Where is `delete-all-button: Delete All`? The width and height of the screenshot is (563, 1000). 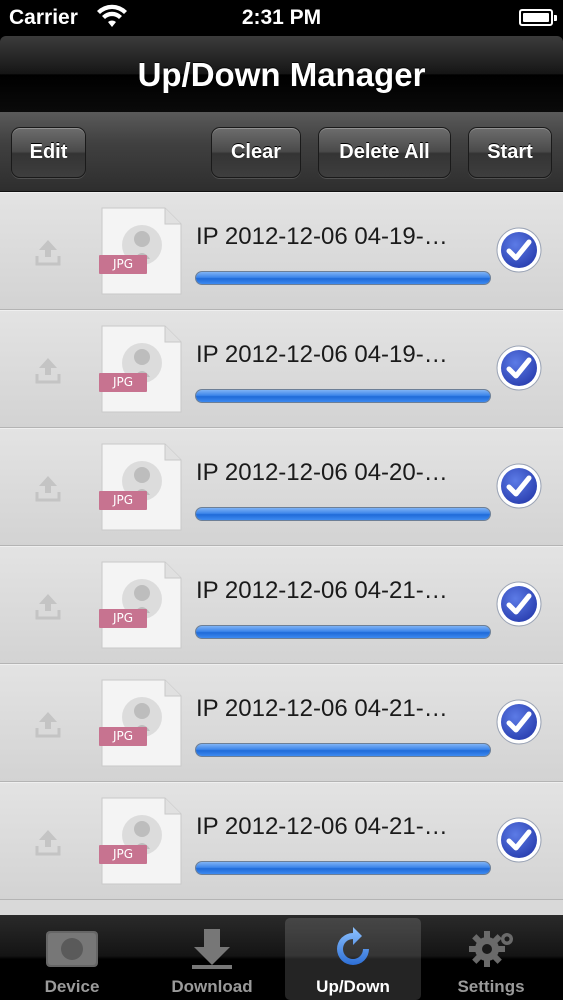
delete-all-button: Delete All is located at coordinates (384, 152).